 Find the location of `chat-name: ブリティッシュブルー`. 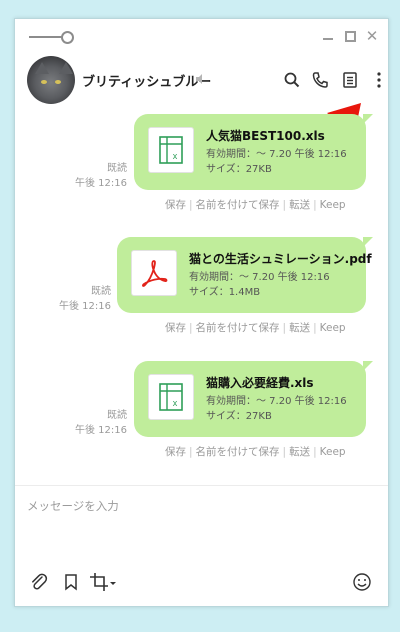

chat-name: ブリティッシュブルー is located at coordinates (146, 80).